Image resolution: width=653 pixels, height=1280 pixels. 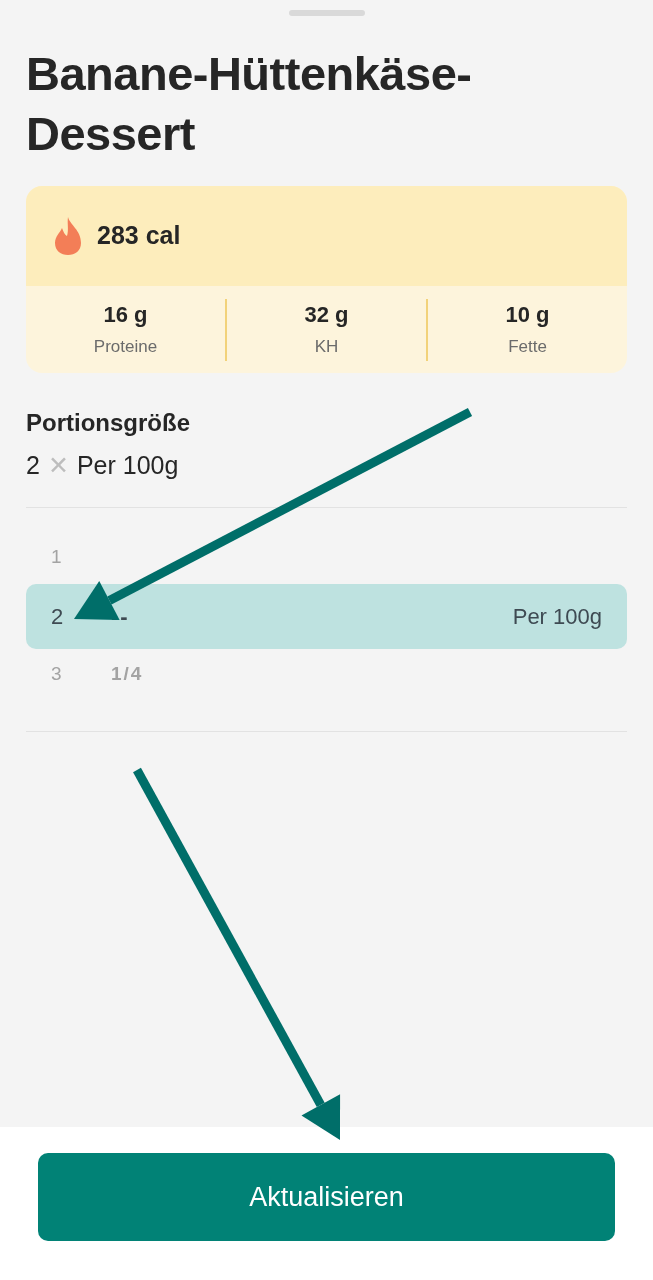 What do you see at coordinates (108, 423) in the screenshot?
I see `portion-label: Portionsgröße` at bounding box center [108, 423].